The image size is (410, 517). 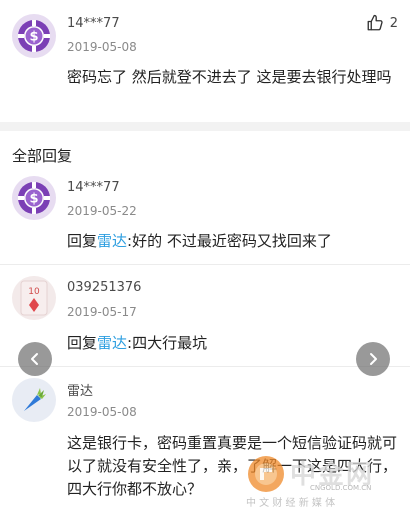 What do you see at coordinates (93, 187) in the screenshot?
I see `reply-username: 14***77` at bounding box center [93, 187].